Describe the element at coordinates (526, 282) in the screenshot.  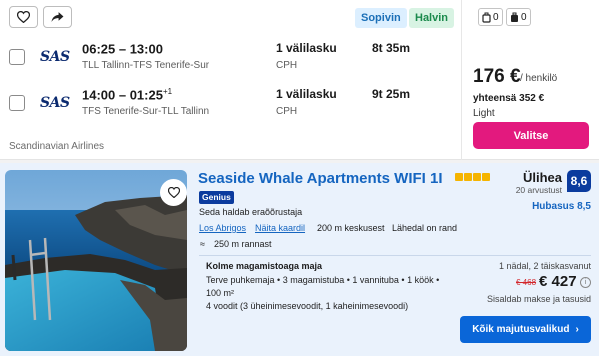
I see `original-price: € 468` at that location.